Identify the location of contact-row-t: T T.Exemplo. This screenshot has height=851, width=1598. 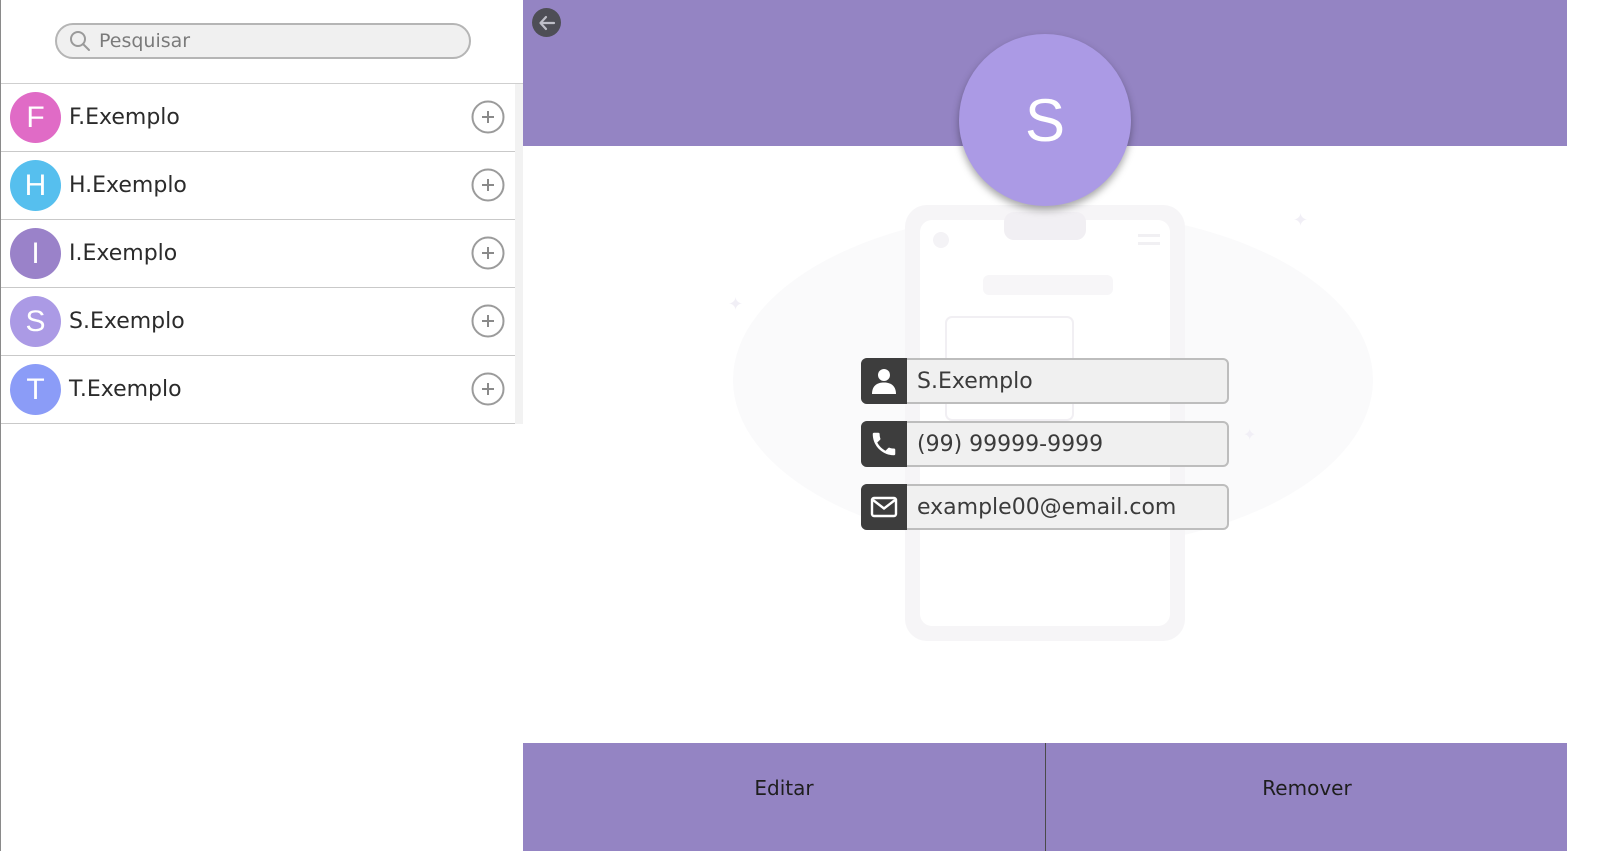
(258, 390).